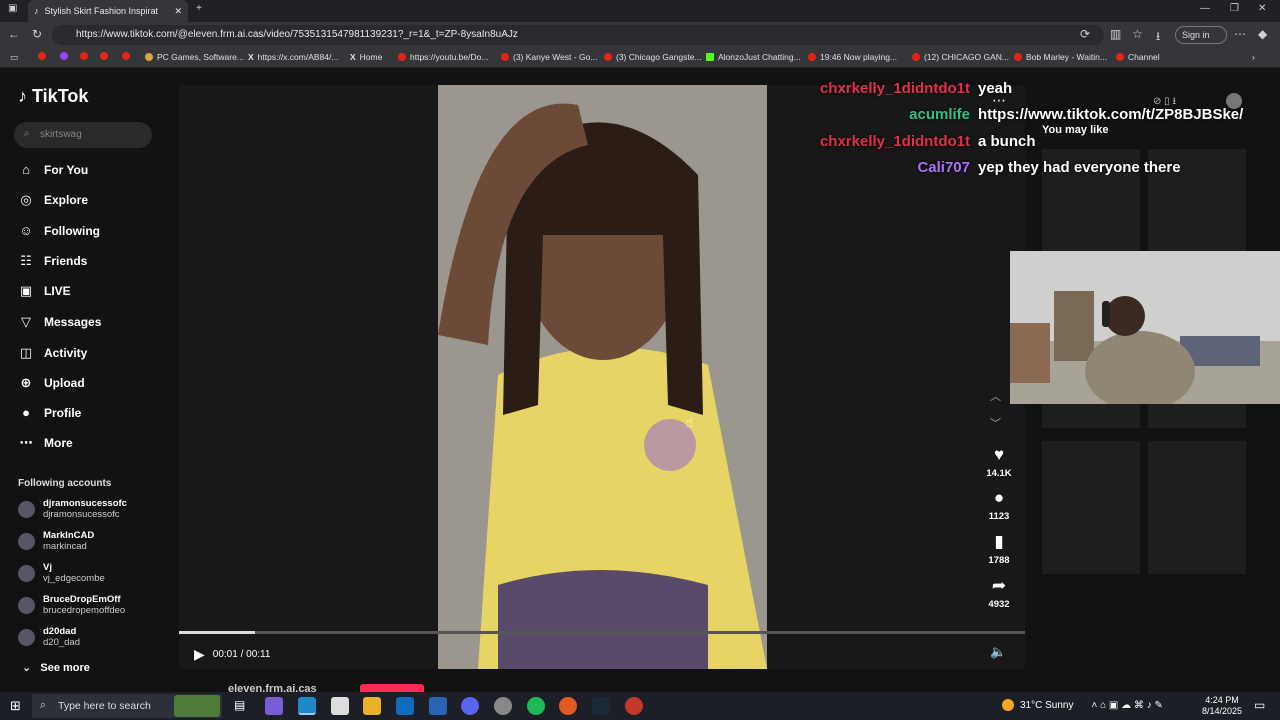 The image size is (1280, 720). What do you see at coordinates (536, 706) in the screenshot?
I see `spotify-app-icon` at bounding box center [536, 706].